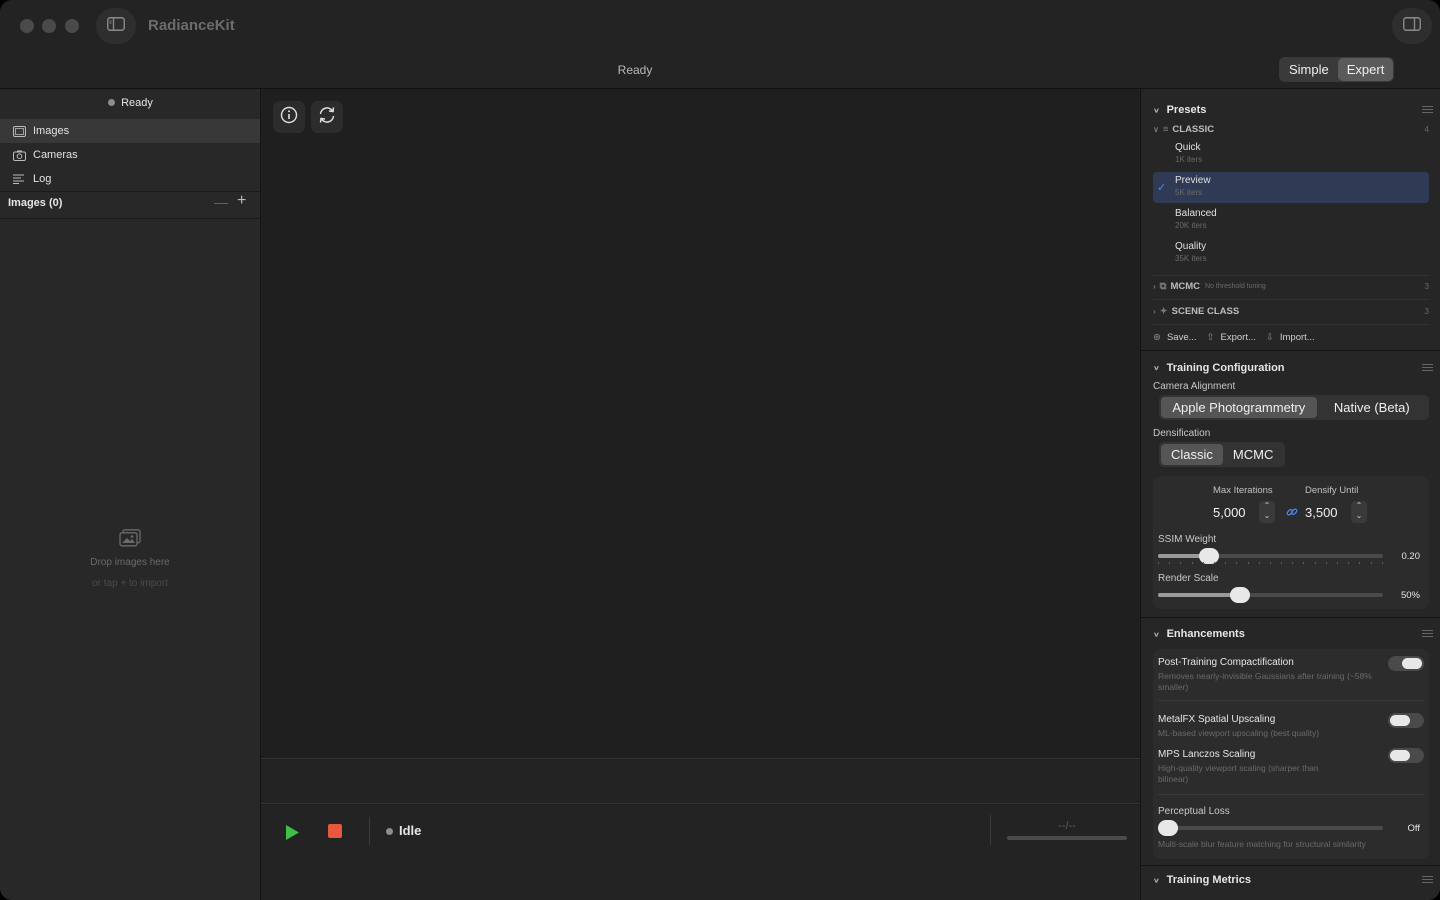 This screenshot has height=900, width=1440. What do you see at coordinates (1154, 311) in the screenshot?
I see `chevron-right-icon: ›` at bounding box center [1154, 311].